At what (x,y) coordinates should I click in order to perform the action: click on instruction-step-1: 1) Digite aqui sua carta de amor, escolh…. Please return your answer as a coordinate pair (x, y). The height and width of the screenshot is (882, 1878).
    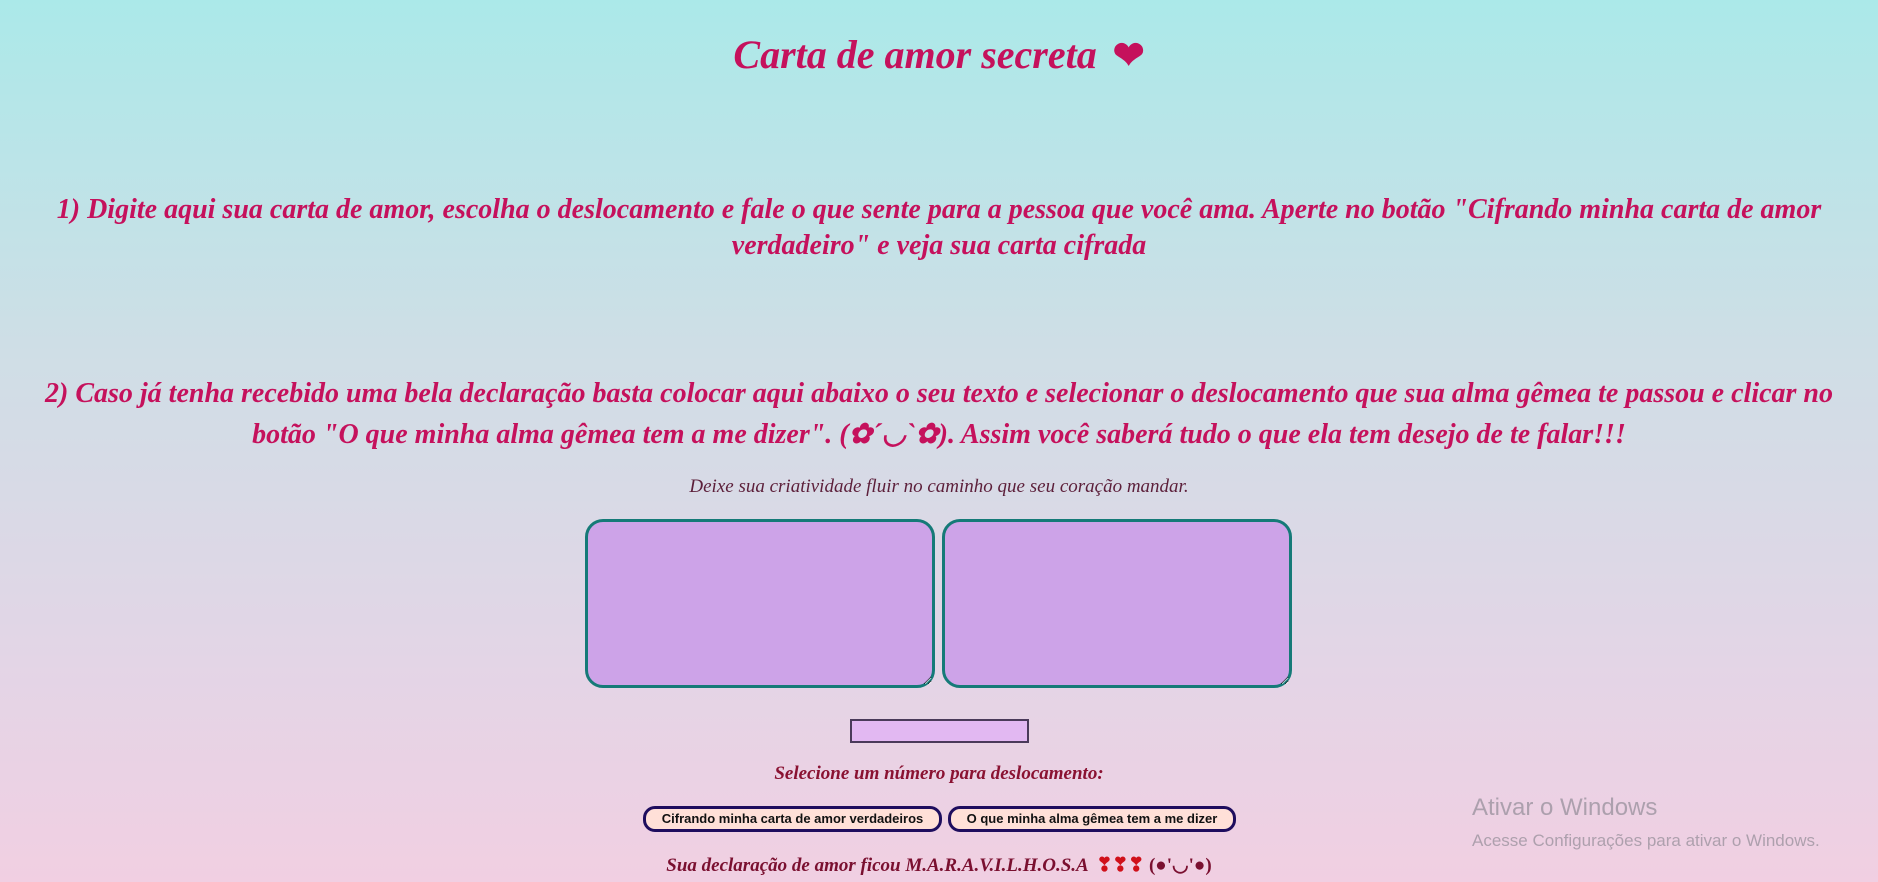
    Looking at the image, I should click on (939, 227).